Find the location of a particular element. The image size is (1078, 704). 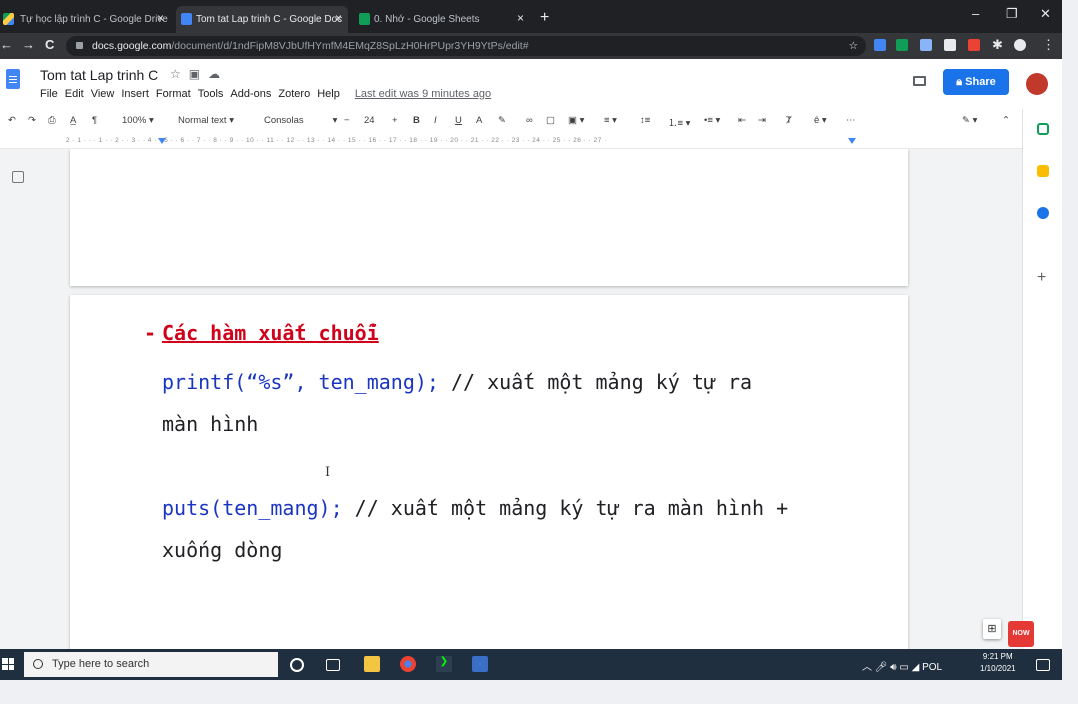

image-icon: ▣ ▾ is located at coordinates (576, 120).